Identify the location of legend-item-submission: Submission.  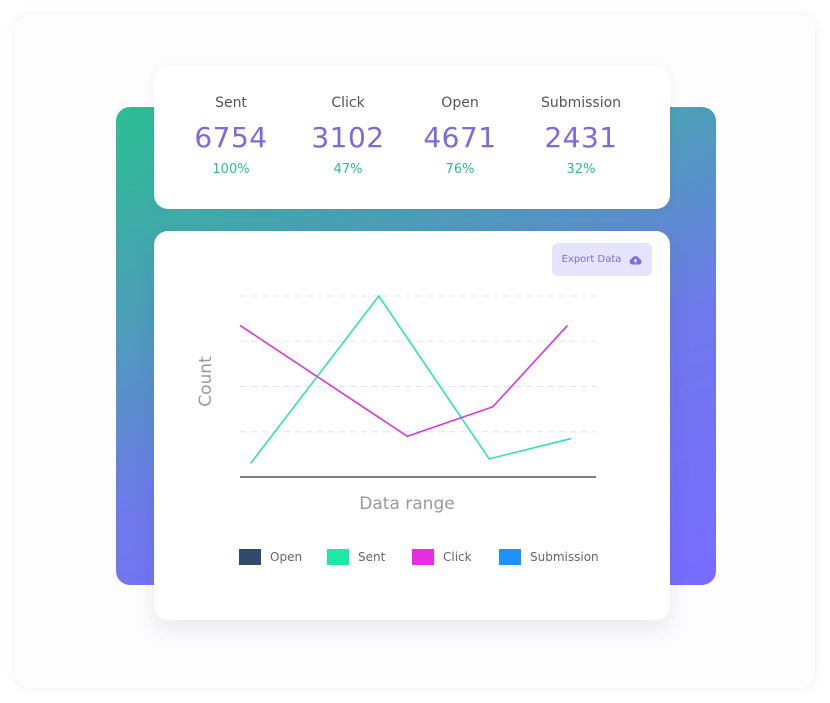
(549, 557).